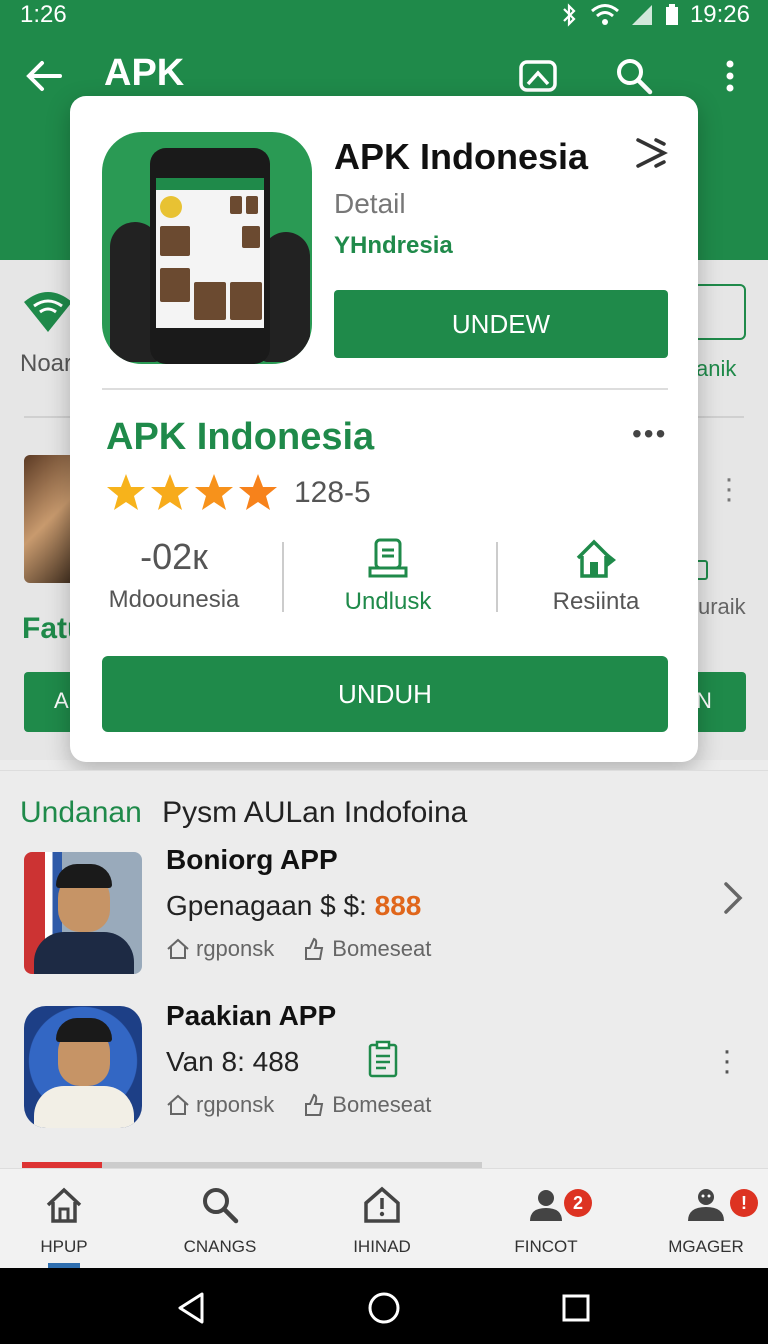  I want to click on recents-square-icon, so click(576, 1308).